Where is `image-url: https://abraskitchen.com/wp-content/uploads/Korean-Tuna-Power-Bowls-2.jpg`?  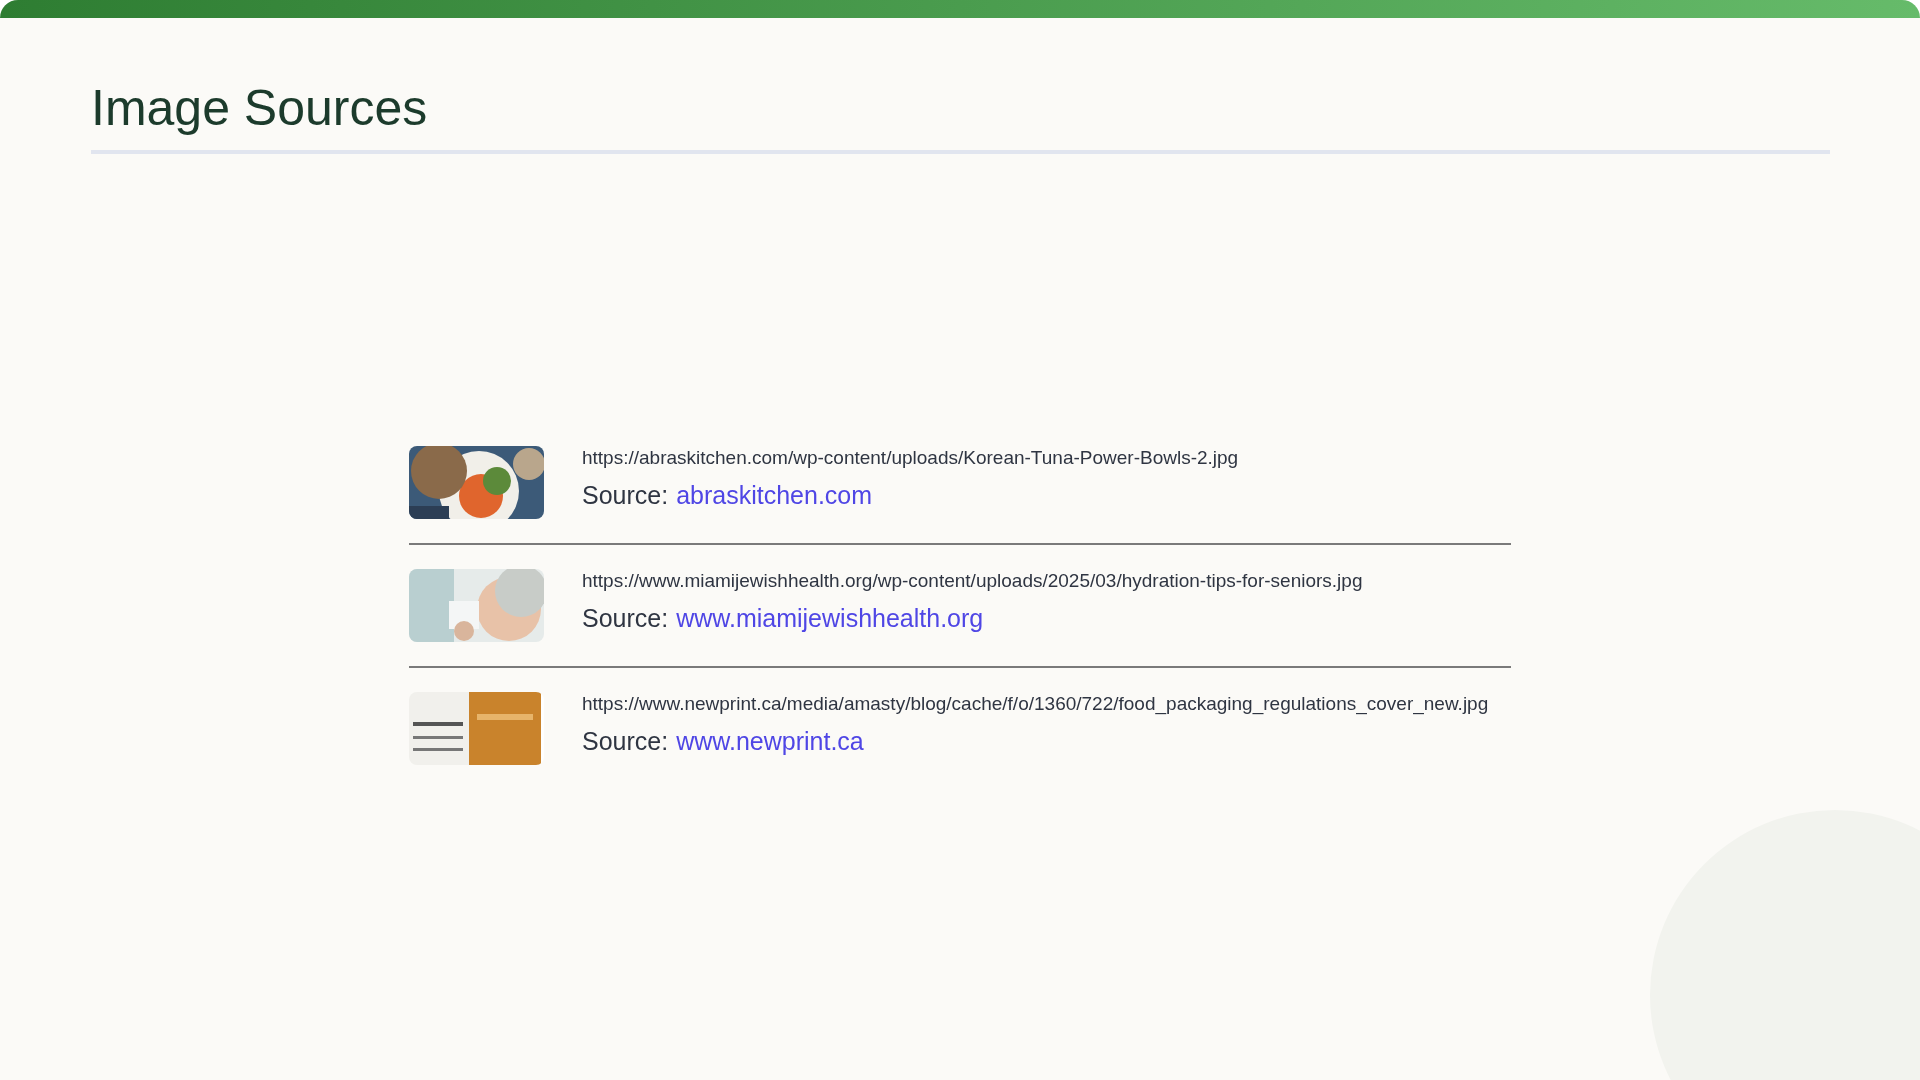 image-url: https://abraskitchen.com/wp-content/uploads/Korean-Tuna-Power-Bowls-2.jpg is located at coordinates (911, 458).